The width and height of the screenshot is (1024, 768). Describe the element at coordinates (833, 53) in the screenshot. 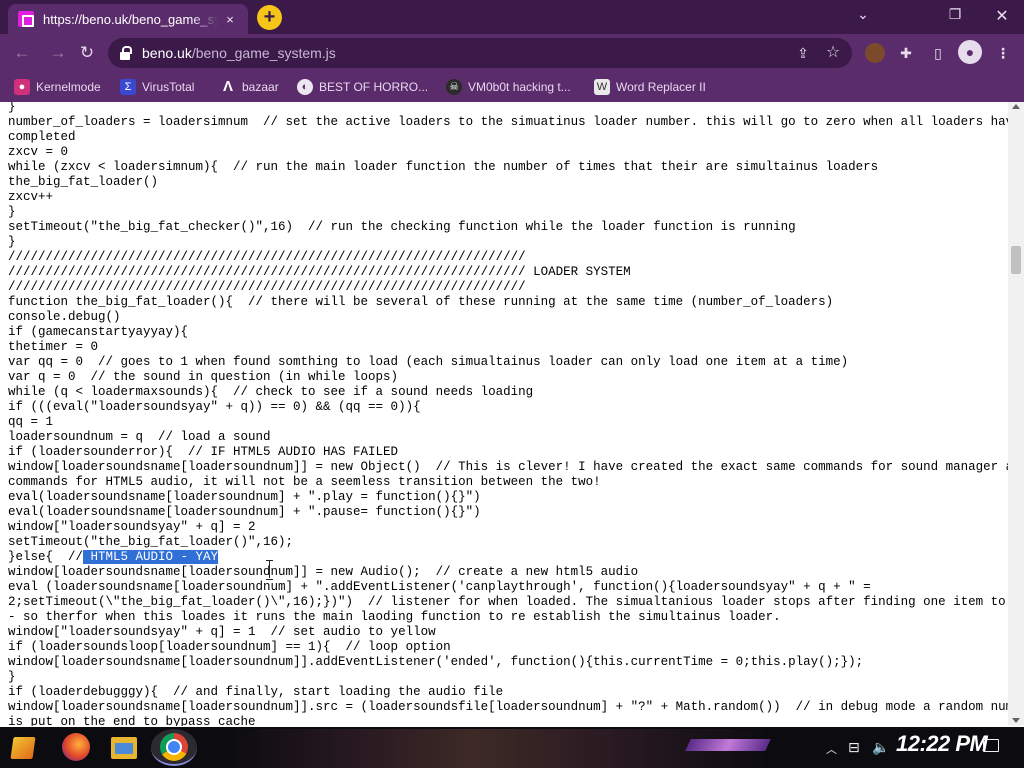

I see `bookmark-star-icon: ☆` at that location.